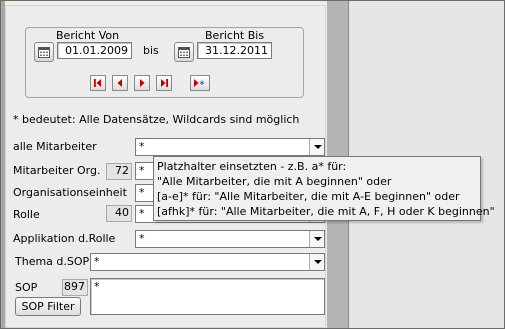 This screenshot has width=505, height=329. I want to click on from-date-calendar-button, so click(44, 52).